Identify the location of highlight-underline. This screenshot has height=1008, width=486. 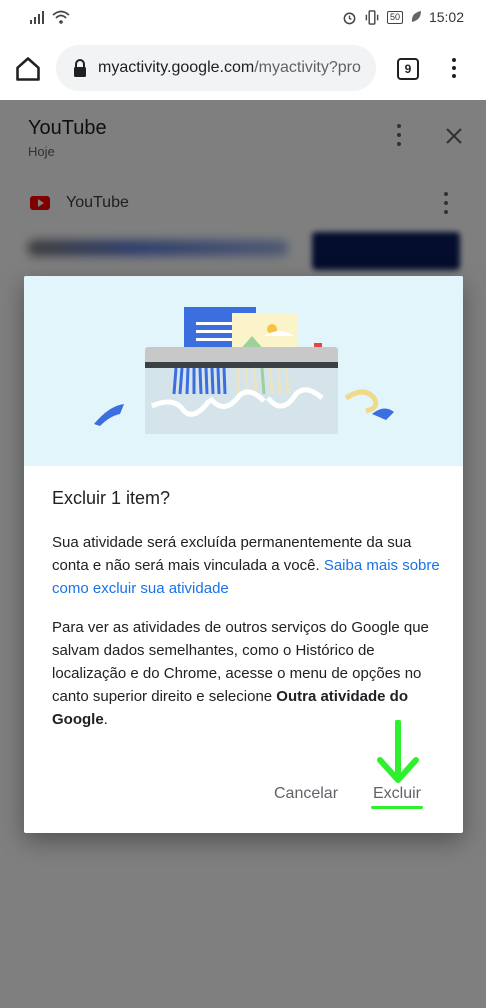
(397, 807).